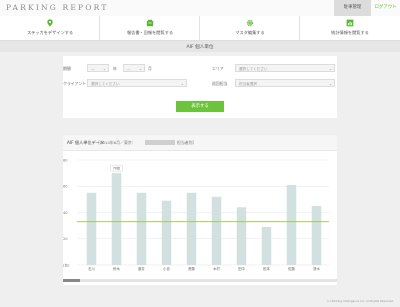  What do you see at coordinates (141, 268) in the screenshot?
I see `x-tick-label: 藤井` at bounding box center [141, 268].